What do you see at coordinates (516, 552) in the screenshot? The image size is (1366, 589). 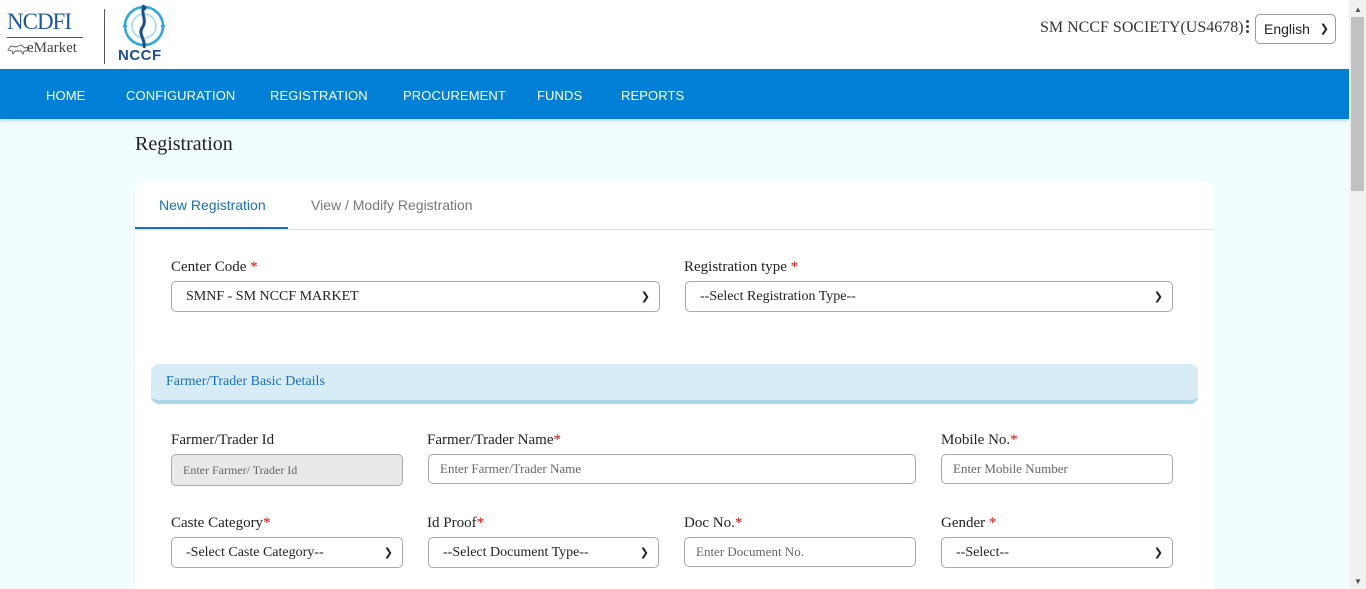 I see `id-proof-value: --Select Document Type--` at bounding box center [516, 552].